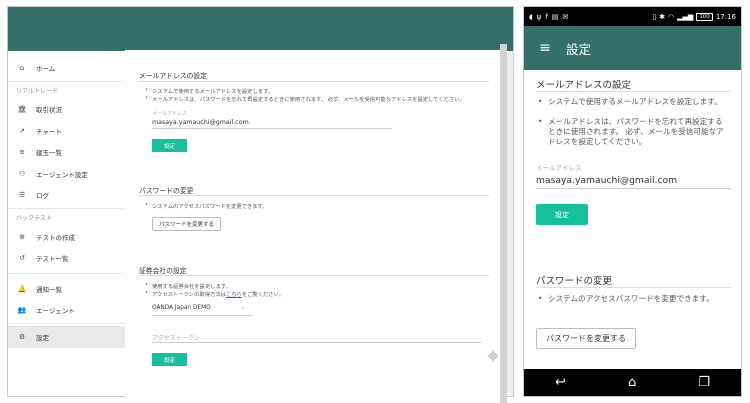 The height and width of the screenshot is (403, 750). Describe the element at coordinates (22, 258) in the screenshot. I see `history-icon: ↺` at that location.